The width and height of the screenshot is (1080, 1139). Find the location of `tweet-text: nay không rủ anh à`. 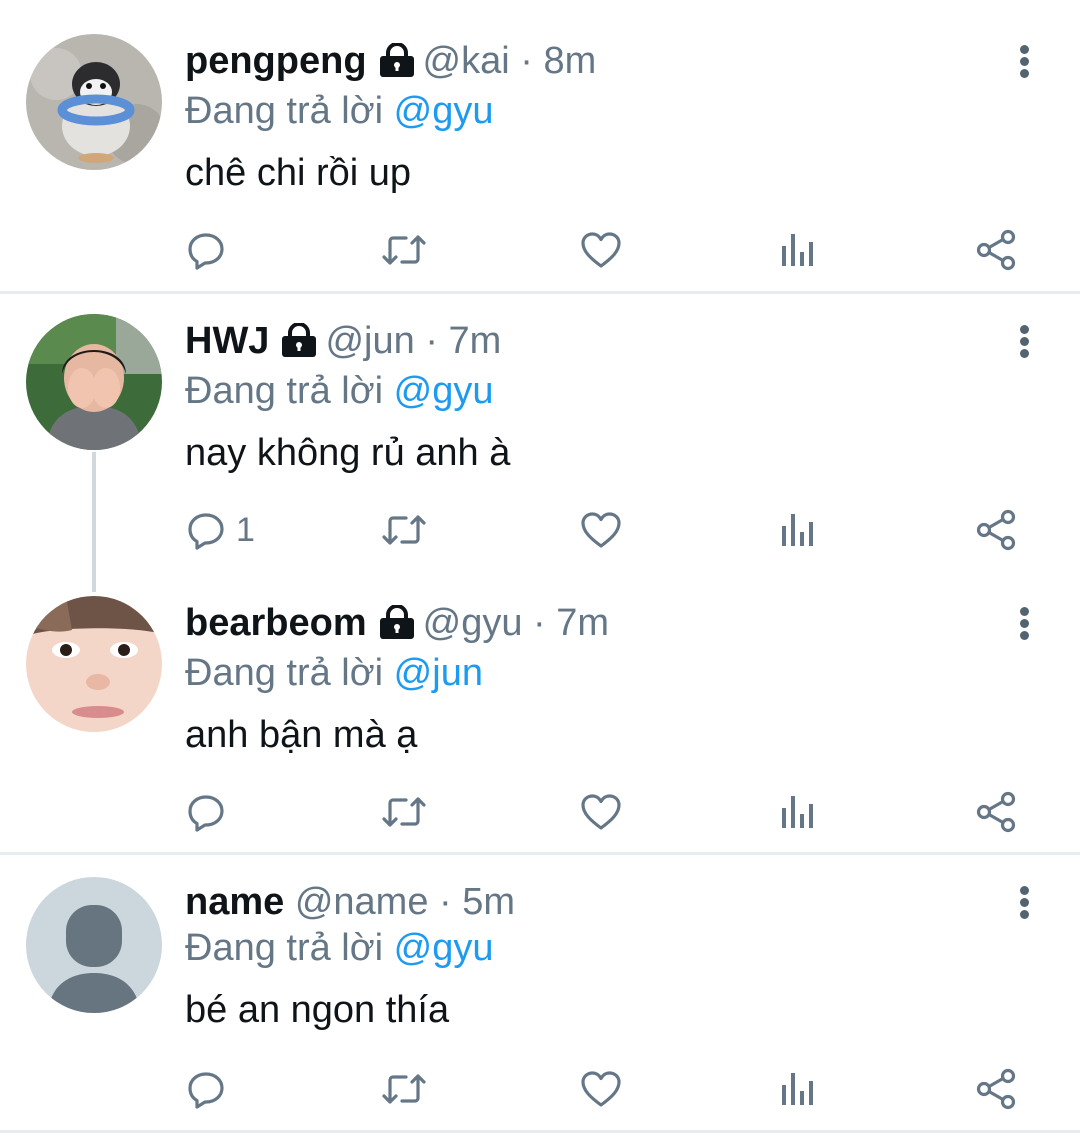

tweet-text: nay không rủ anh à is located at coordinates (348, 453).